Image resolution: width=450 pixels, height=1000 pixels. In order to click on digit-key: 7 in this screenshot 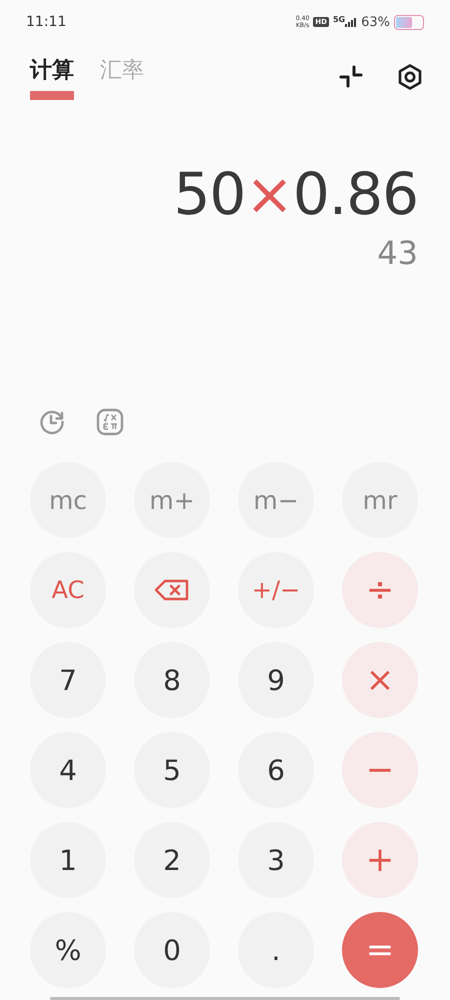, I will do `click(68, 680)`.